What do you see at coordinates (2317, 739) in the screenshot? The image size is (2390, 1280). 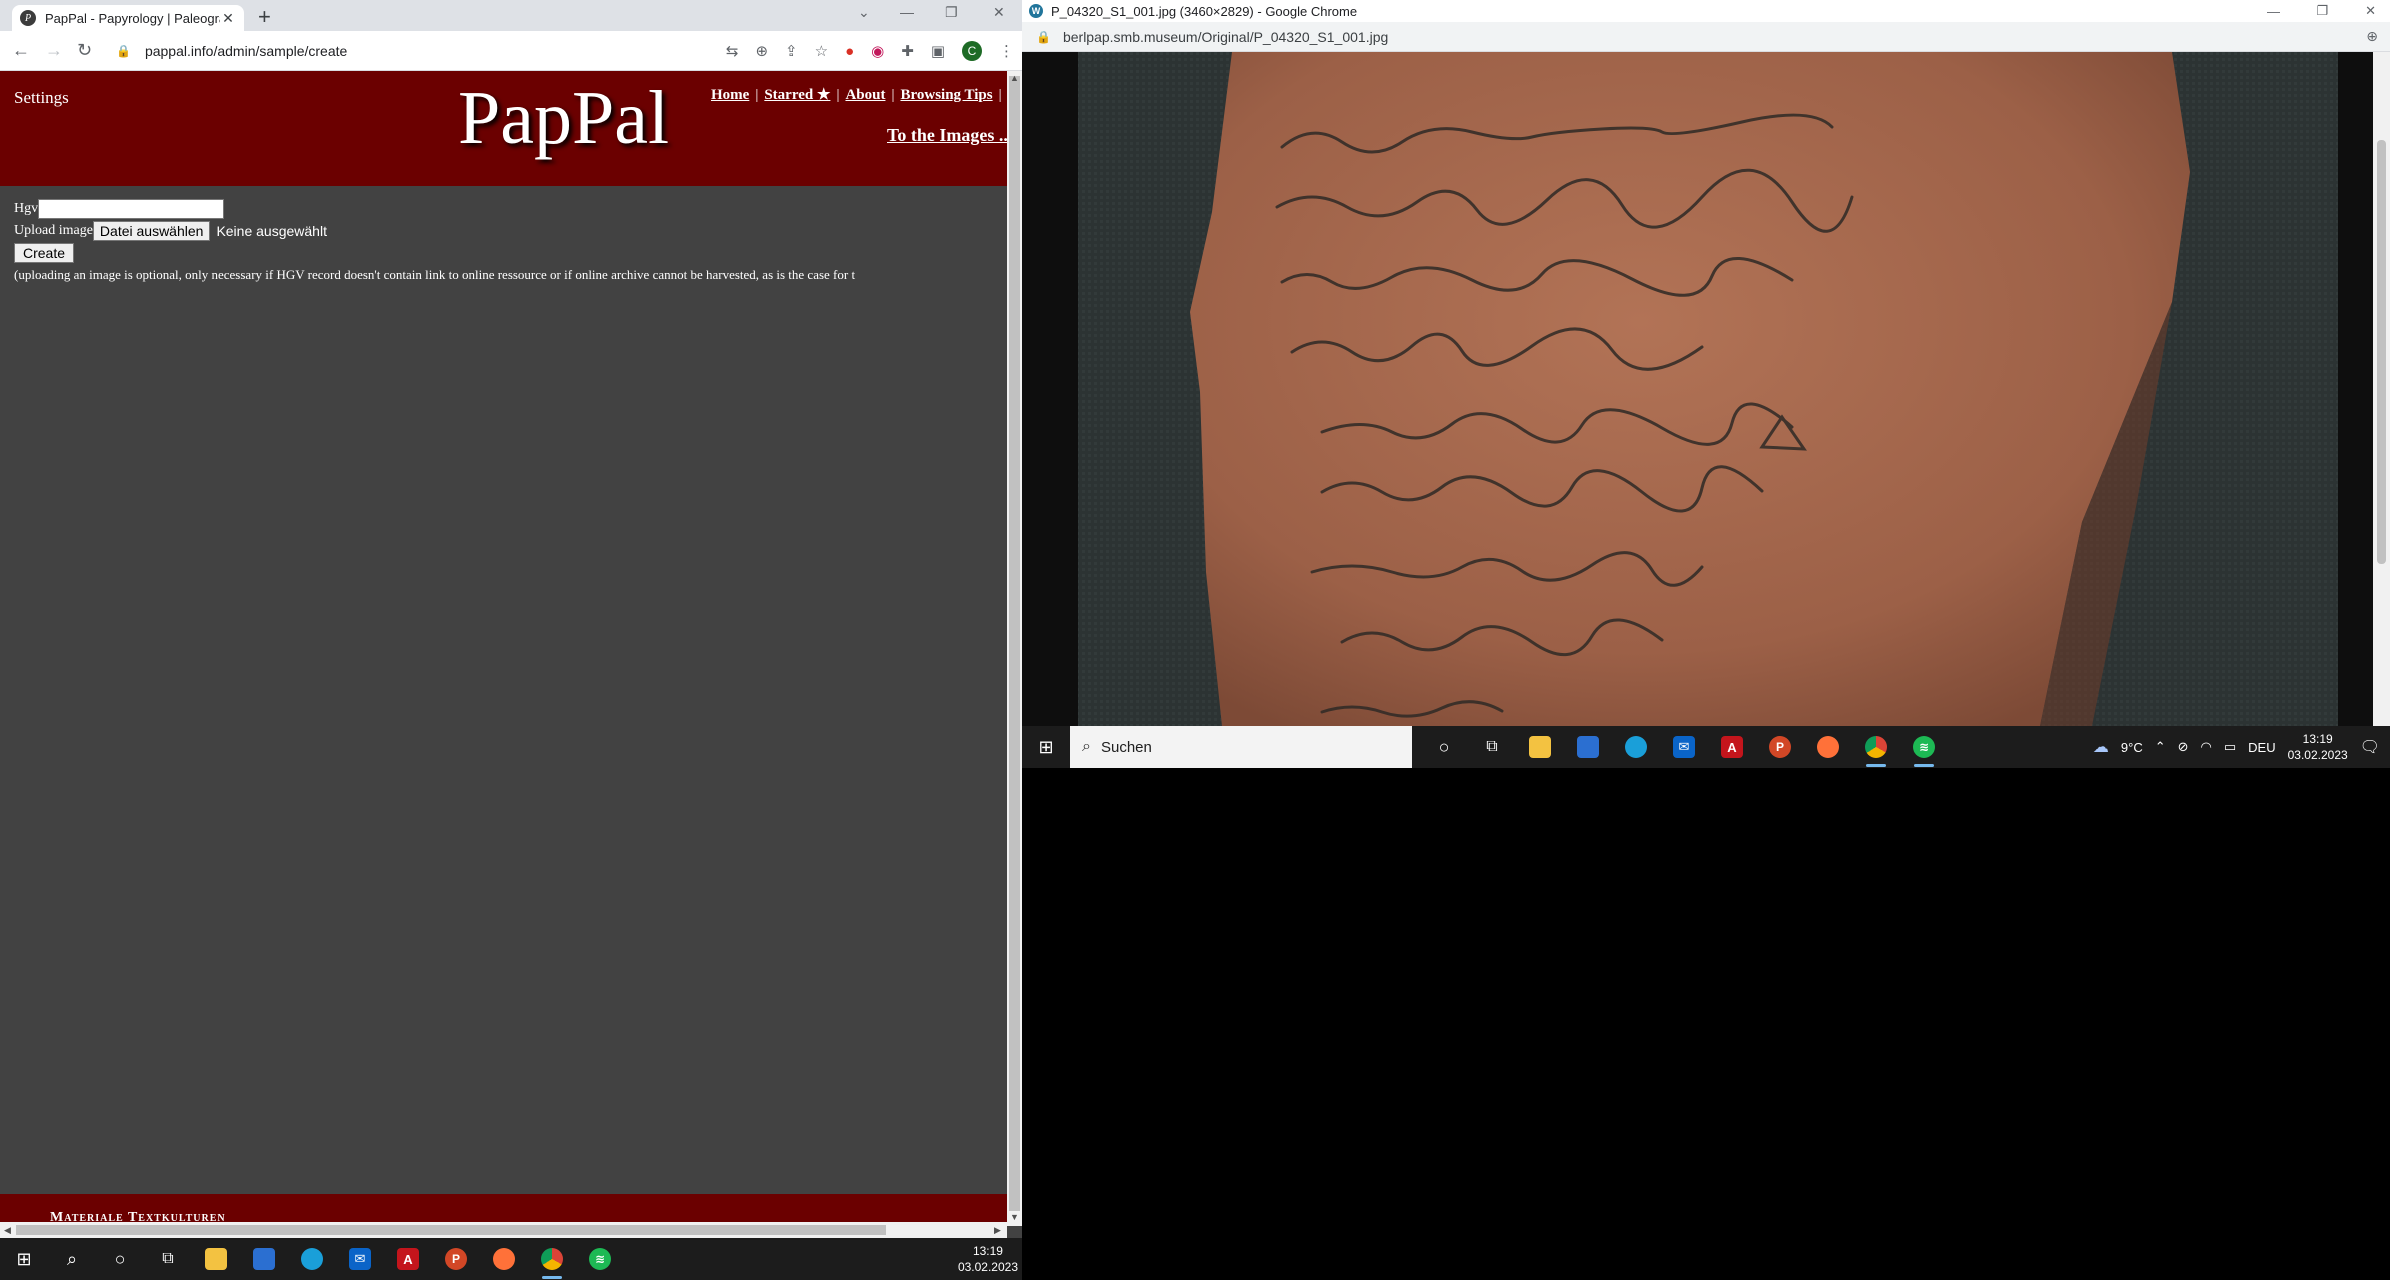 I see `clock-time: 13:19` at bounding box center [2317, 739].